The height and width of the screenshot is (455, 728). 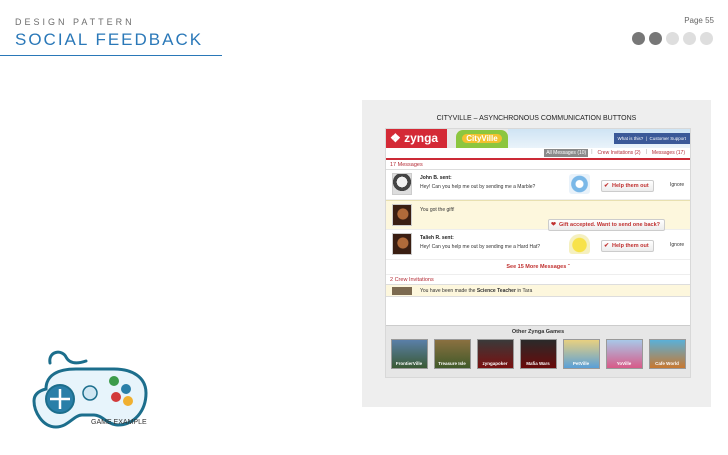 What do you see at coordinates (538, 280) in the screenshot?
I see `crew-invitations-header: 2 Crew Invitations` at bounding box center [538, 280].